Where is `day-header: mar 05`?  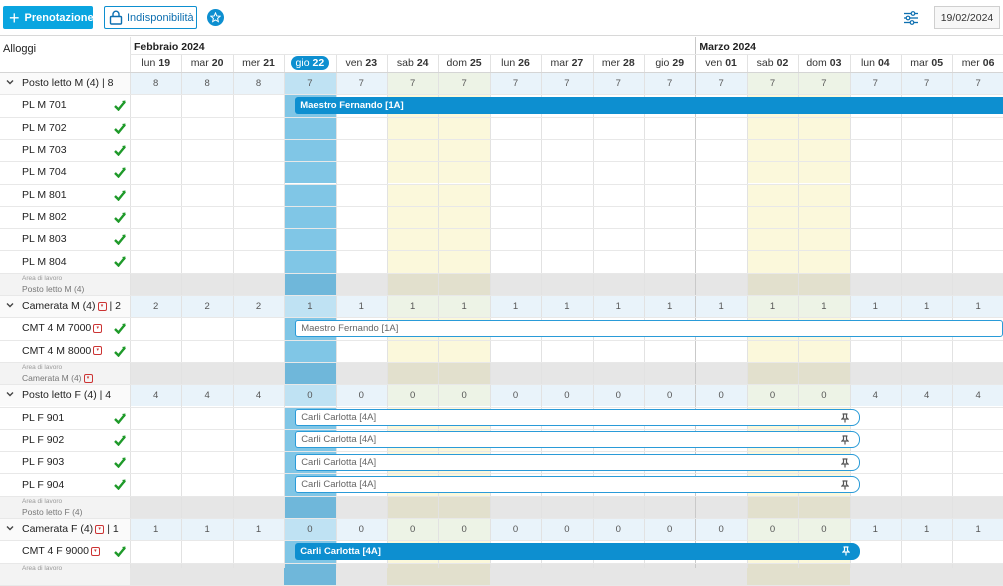
day-header: mar 05 is located at coordinates (926, 63).